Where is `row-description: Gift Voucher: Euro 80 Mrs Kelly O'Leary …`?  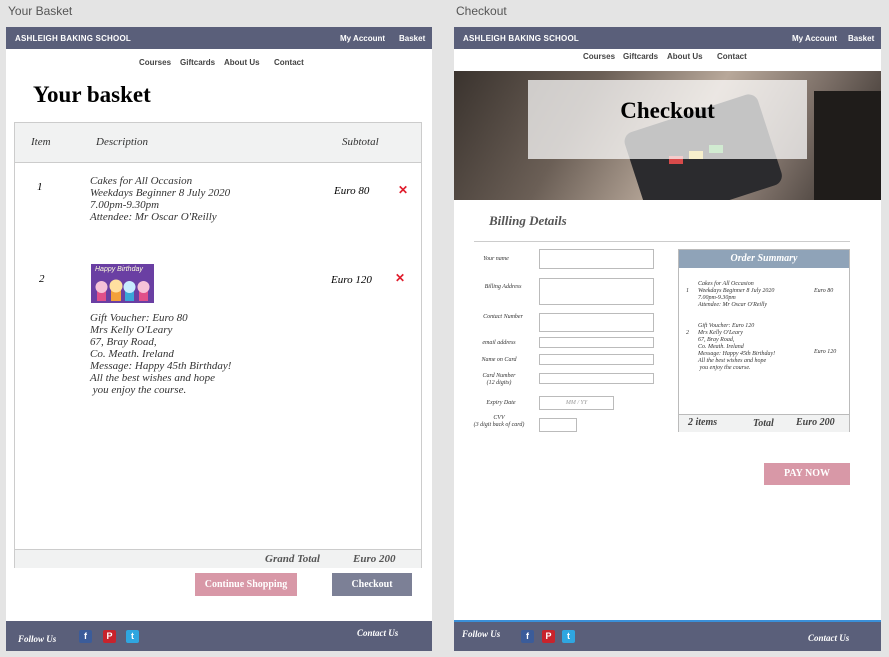
row-description: Gift Voucher: Euro 80 Mrs Kelly O'Leary … is located at coordinates (161, 354).